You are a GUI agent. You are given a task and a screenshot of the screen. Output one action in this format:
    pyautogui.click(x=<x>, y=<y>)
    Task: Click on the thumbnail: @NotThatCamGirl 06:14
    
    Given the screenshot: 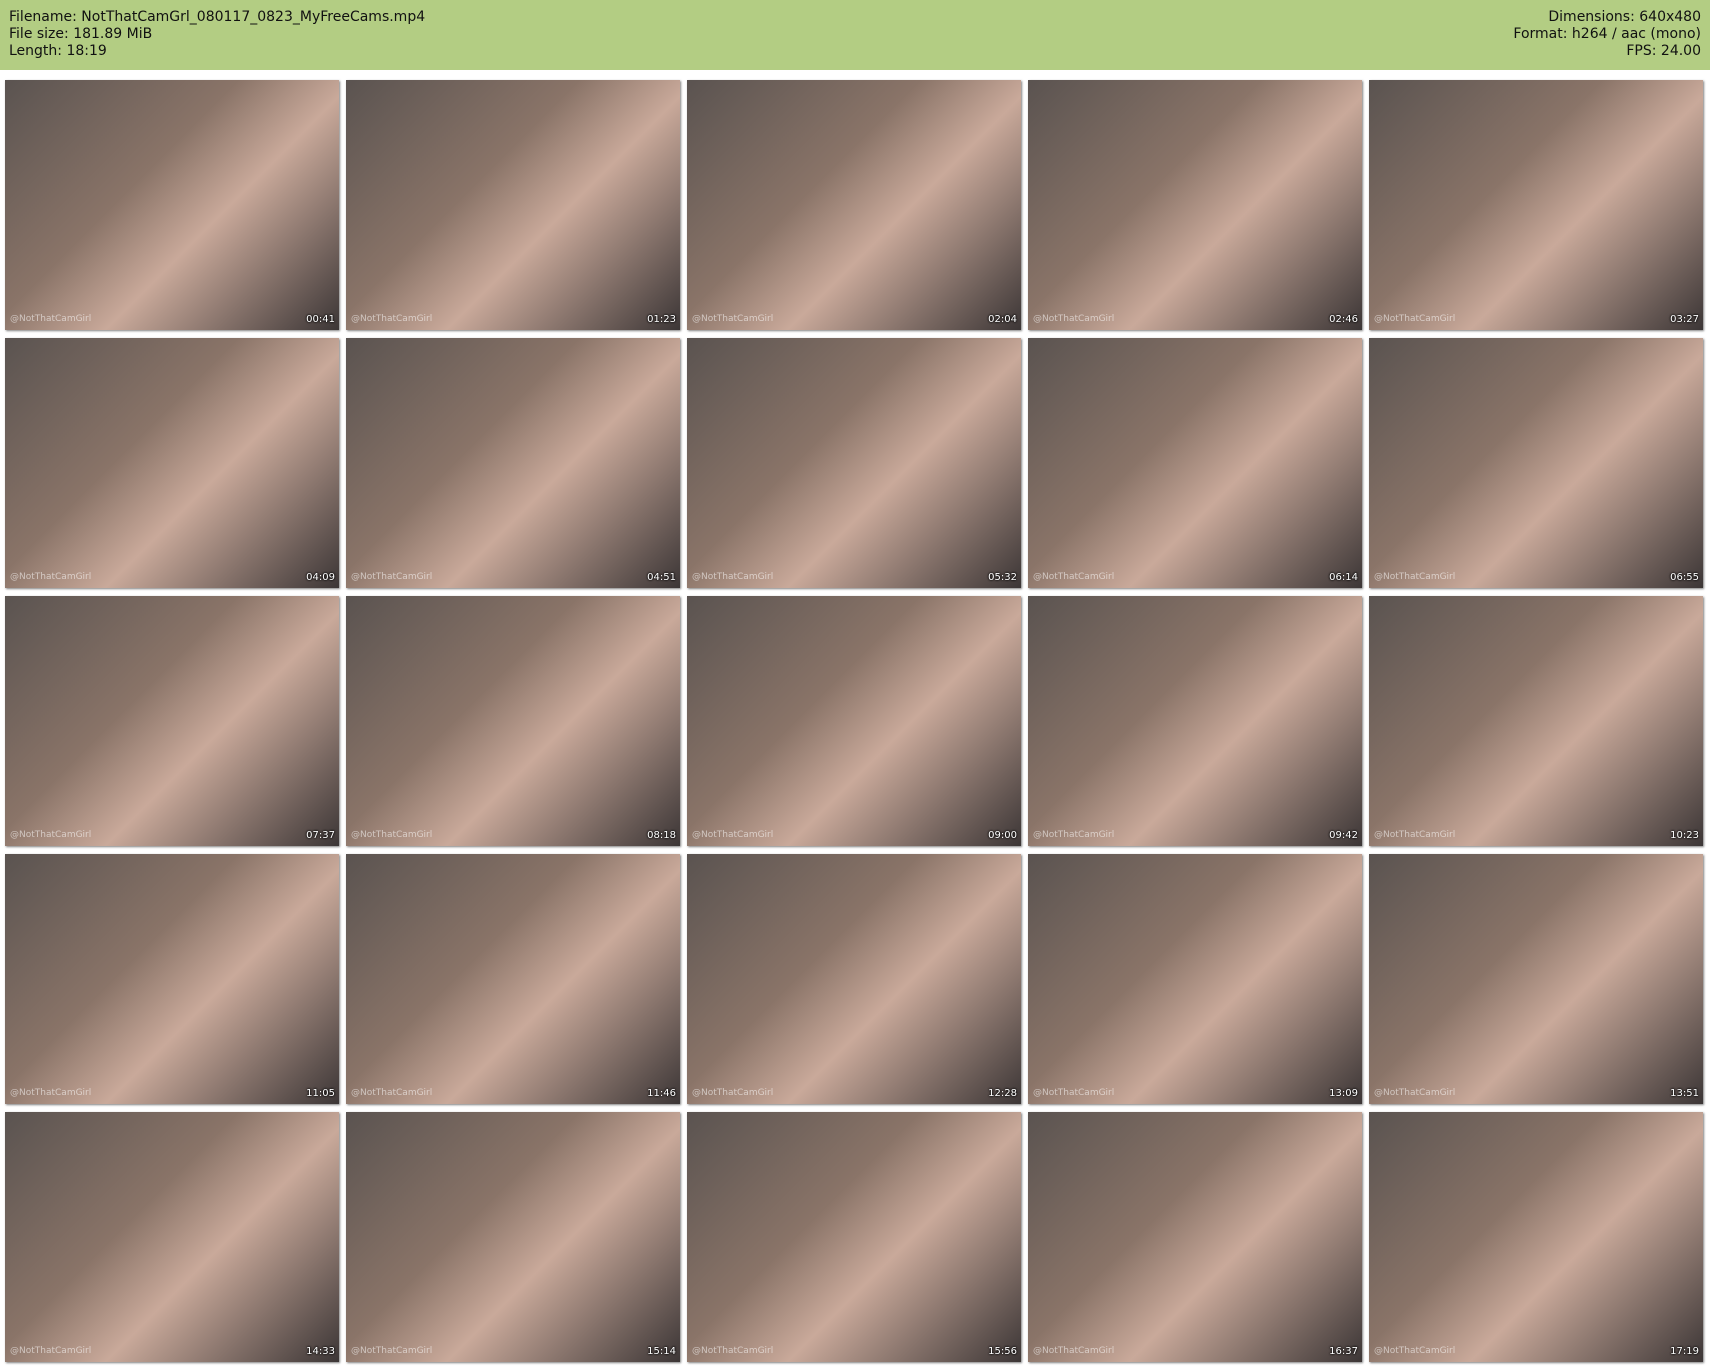 What is the action you would take?
    pyautogui.click(x=1195, y=463)
    